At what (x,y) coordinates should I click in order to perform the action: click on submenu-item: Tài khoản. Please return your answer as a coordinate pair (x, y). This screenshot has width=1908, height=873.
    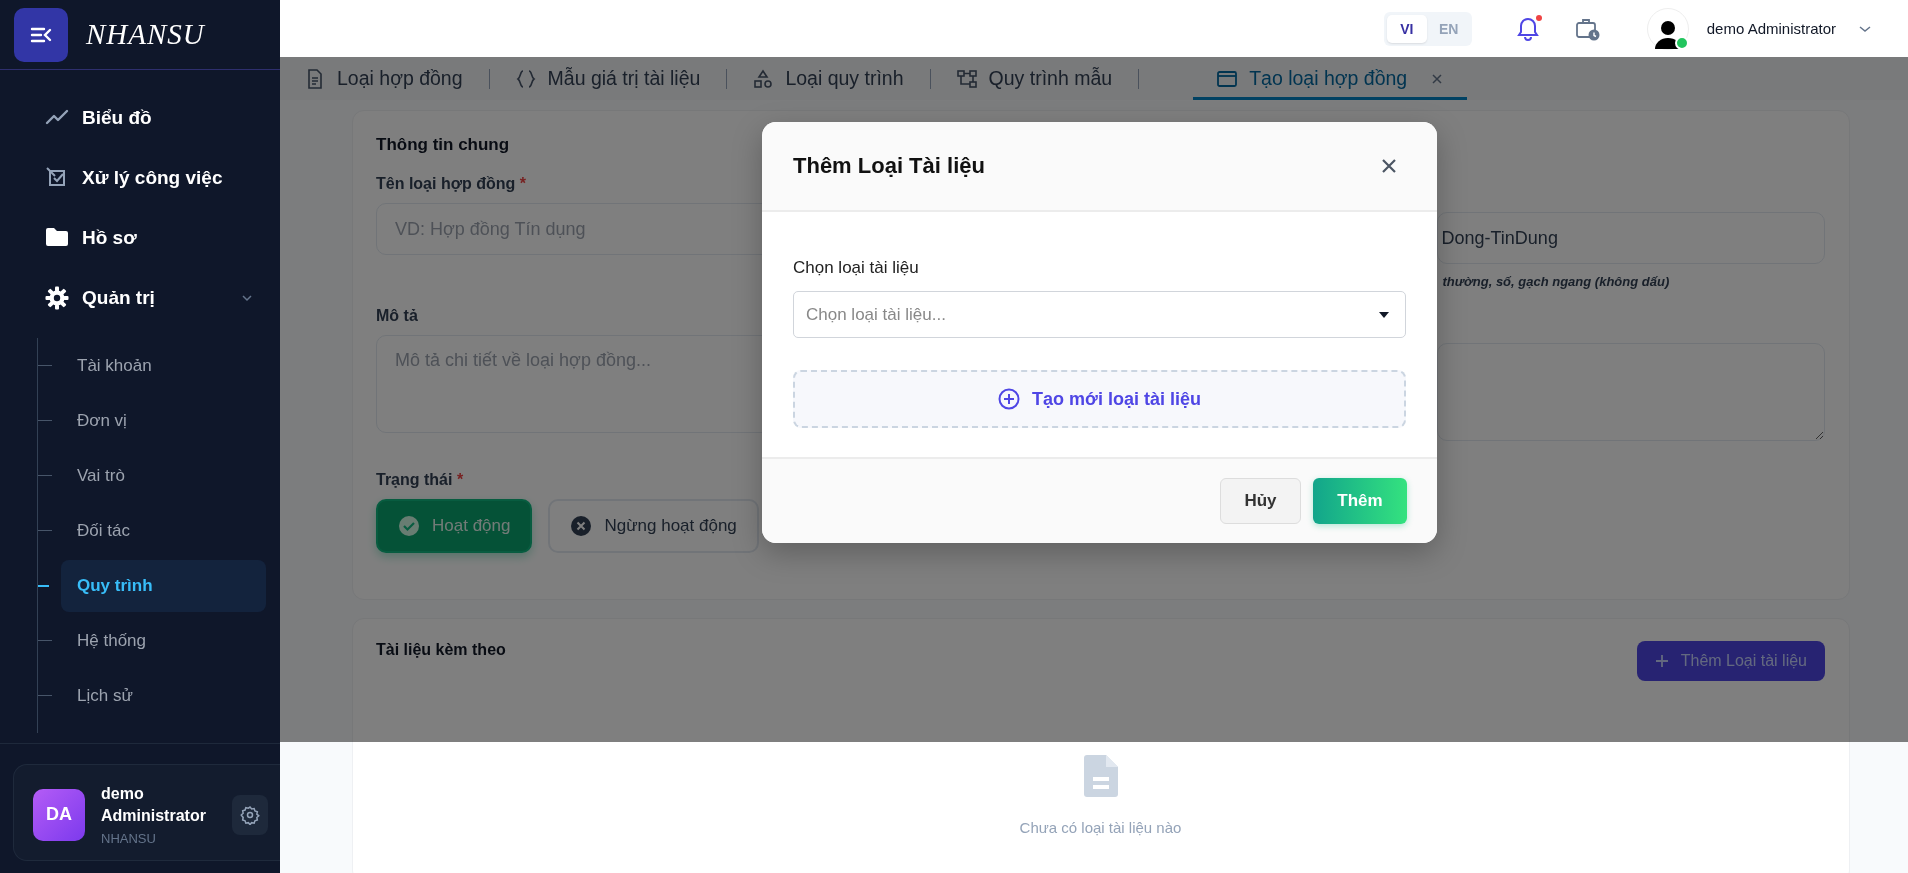
    Looking at the image, I should click on (163, 365).